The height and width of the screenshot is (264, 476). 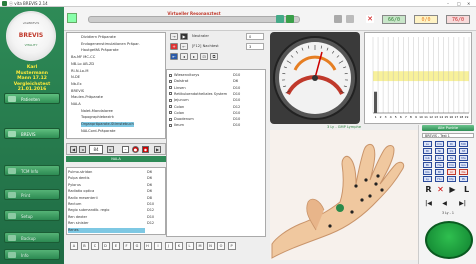 I want to click on tree-item: NB-Lo AB-ZD, so click(x=82, y=64).